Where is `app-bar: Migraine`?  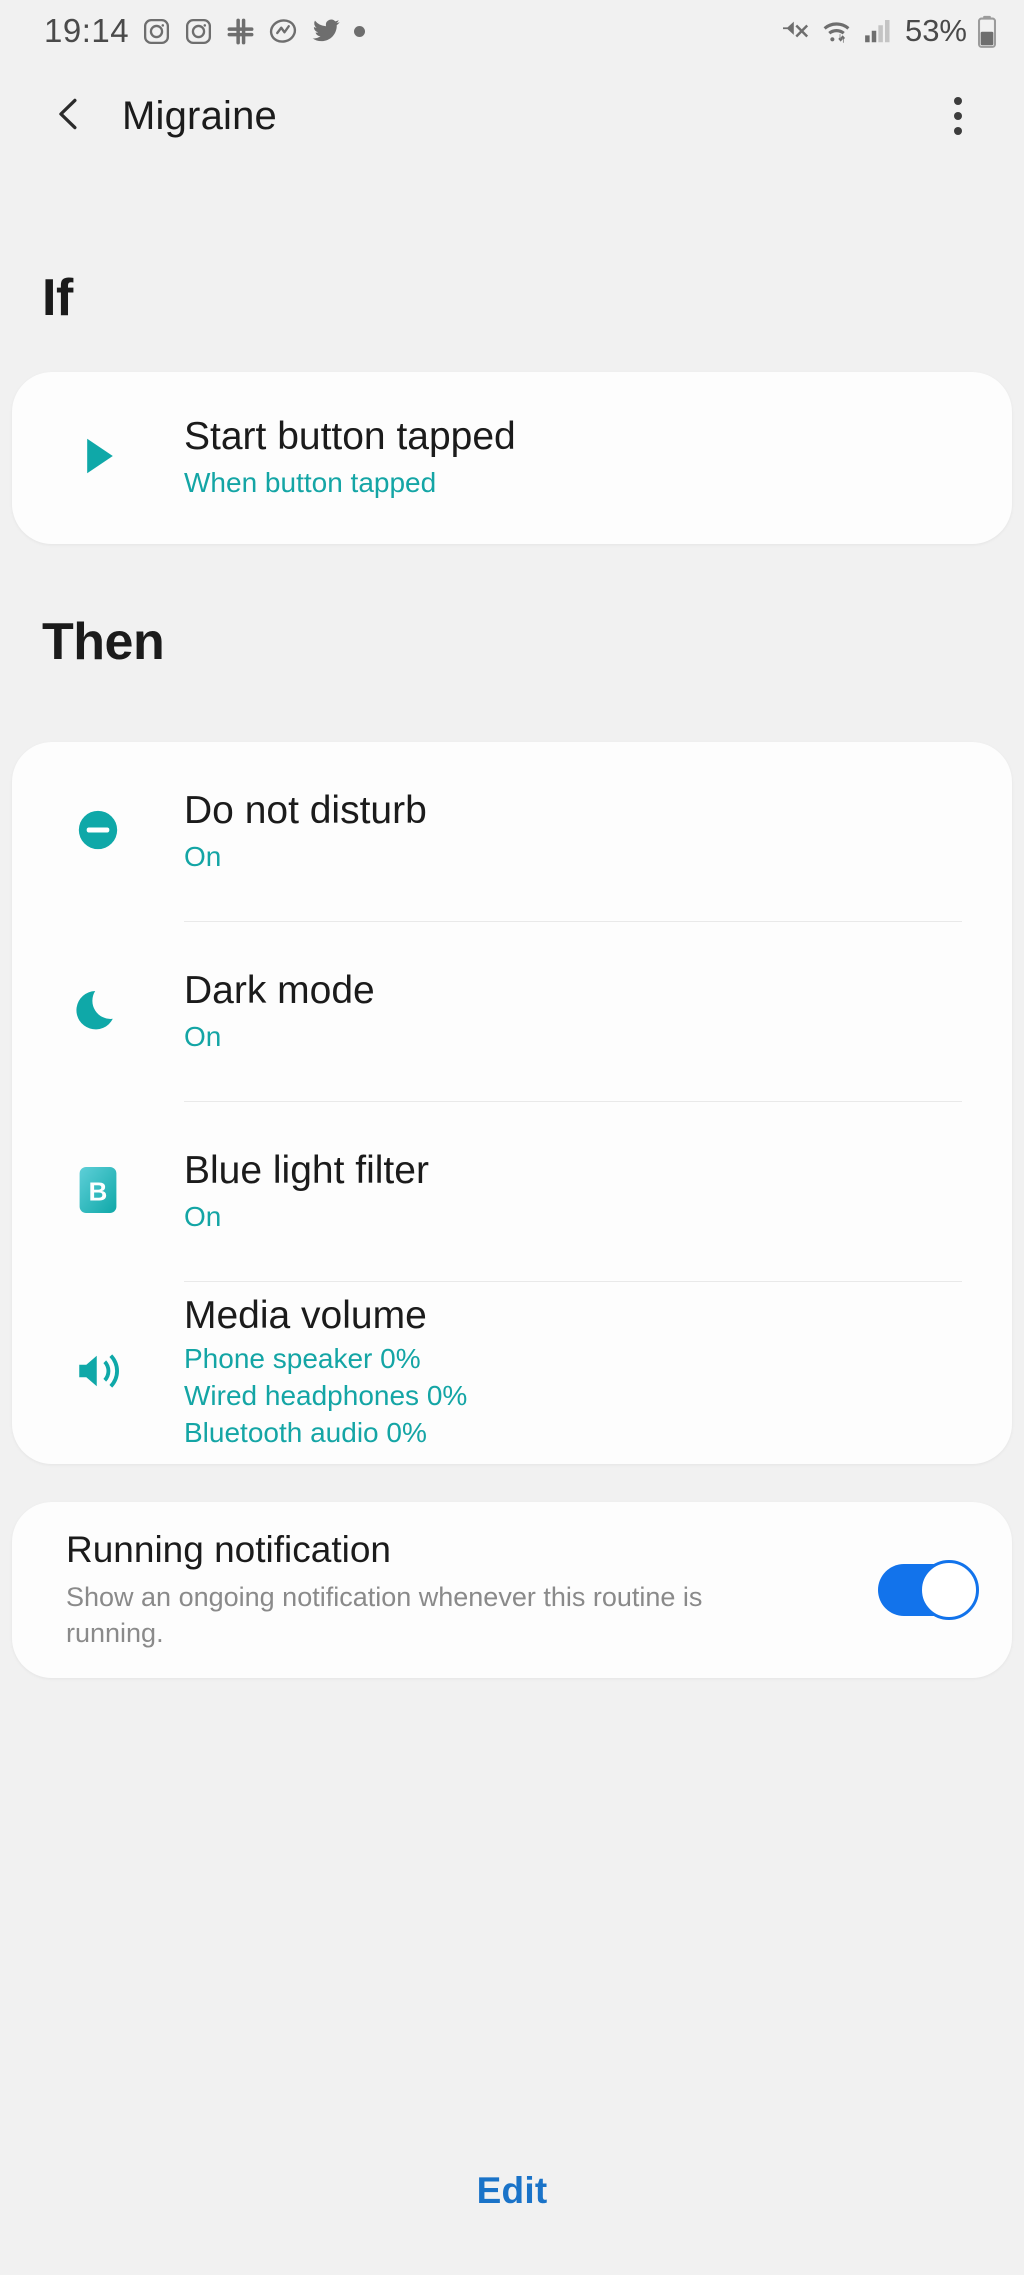
app-bar: Migraine is located at coordinates (512, 116).